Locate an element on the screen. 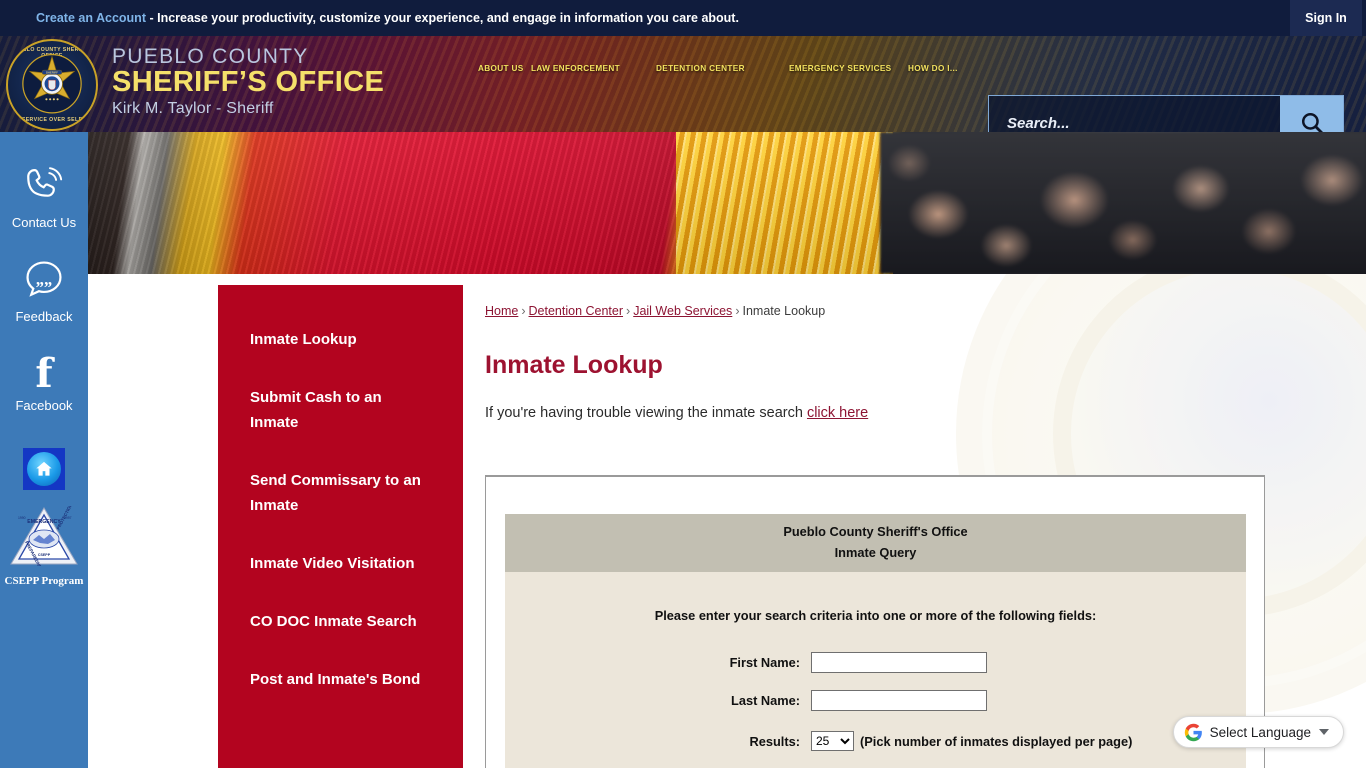 This screenshot has width=1366, height=768. inmate-query-header-line2: Inmate Query is located at coordinates (875, 552).